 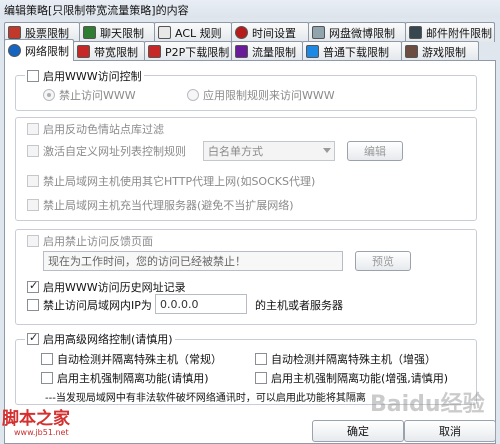 I want to click on deny-www-radio-row: 禁止访问WWW, so click(x=89, y=95).